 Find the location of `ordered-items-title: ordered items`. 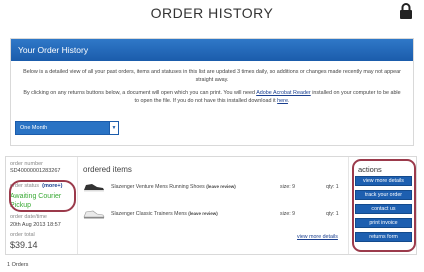

ordered-items-title: ordered items is located at coordinates (107, 169).